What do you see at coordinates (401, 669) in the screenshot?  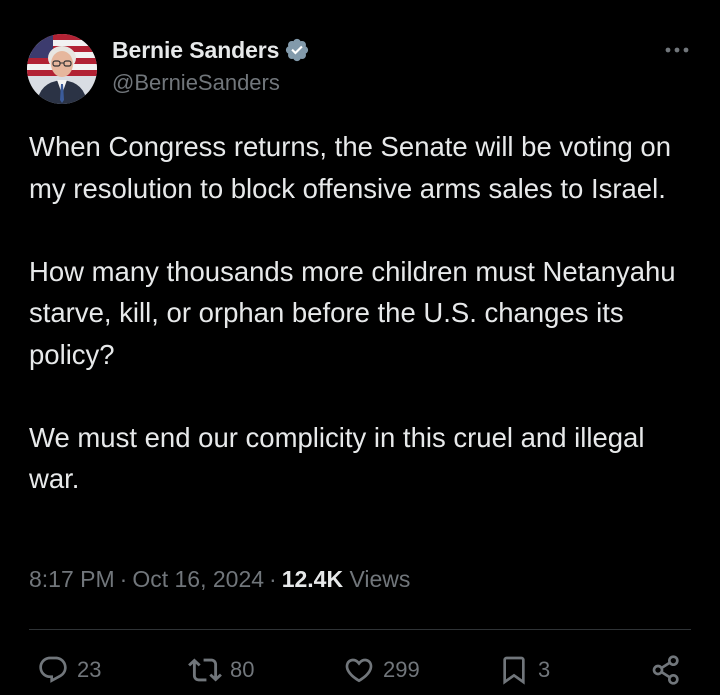 I see `like-count: 299` at bounding box center [401, 669].